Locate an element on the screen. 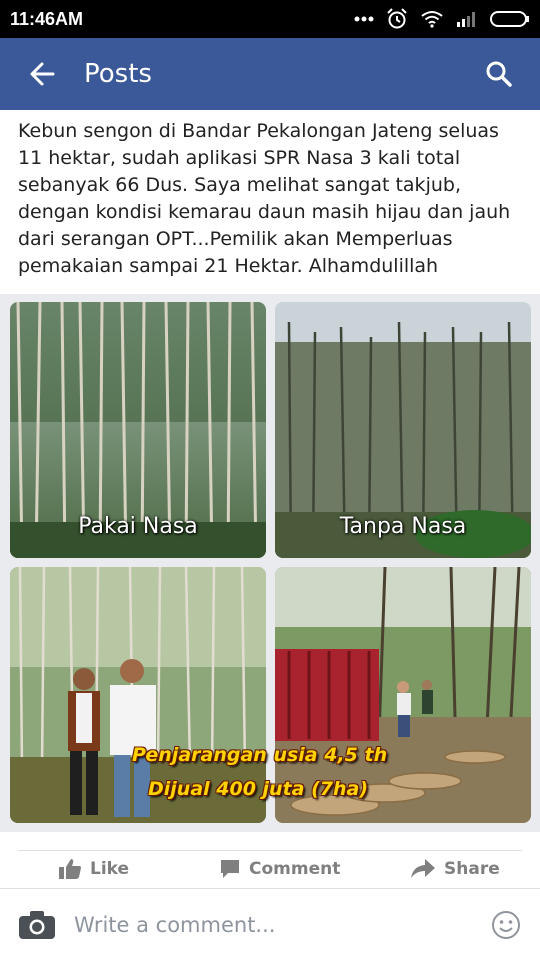 This screenshot has width=540, height=960. comment-button: Comment is located at coordinates (279, 869).